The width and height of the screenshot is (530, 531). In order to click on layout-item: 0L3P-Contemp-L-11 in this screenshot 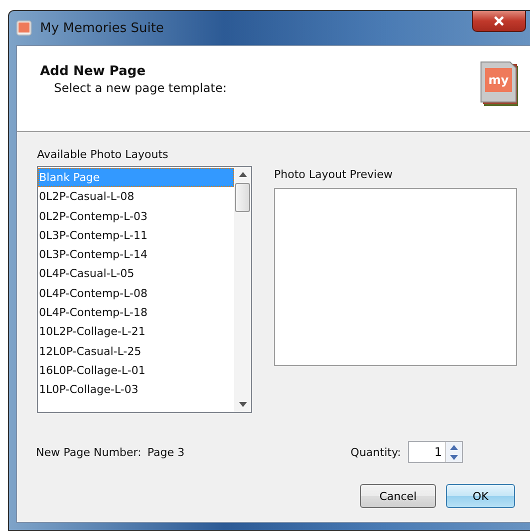, I will do `click(136, 236)`.